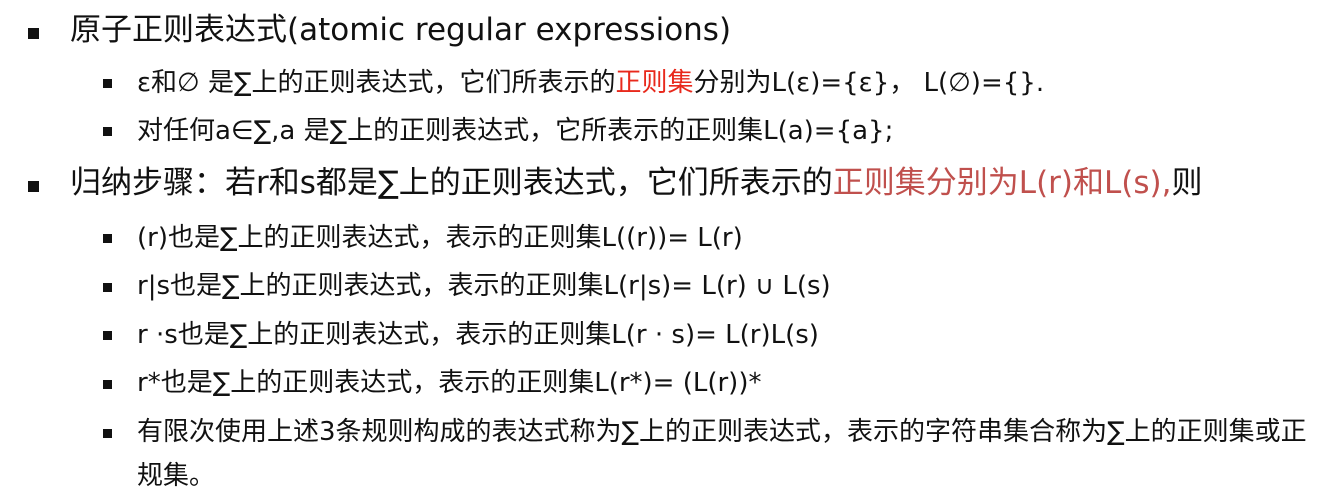 The height and width of the screenshot is (498, 1335). I want to click on inductive-item-text: r ·s也是∑上的正则表达式，表示的正则集L(r · s)= L(r)L(s), so click(478, 335).